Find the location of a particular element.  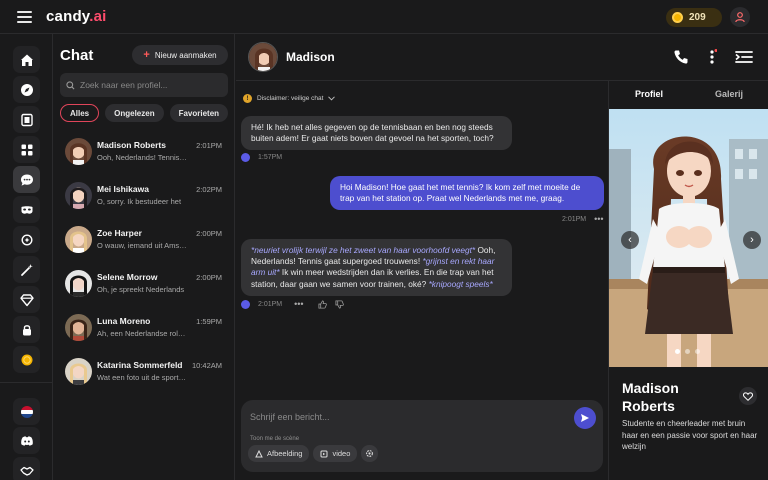

last-message-preview: Ah, een Nederlandse rolspeler is located at coordinates (142, 333).